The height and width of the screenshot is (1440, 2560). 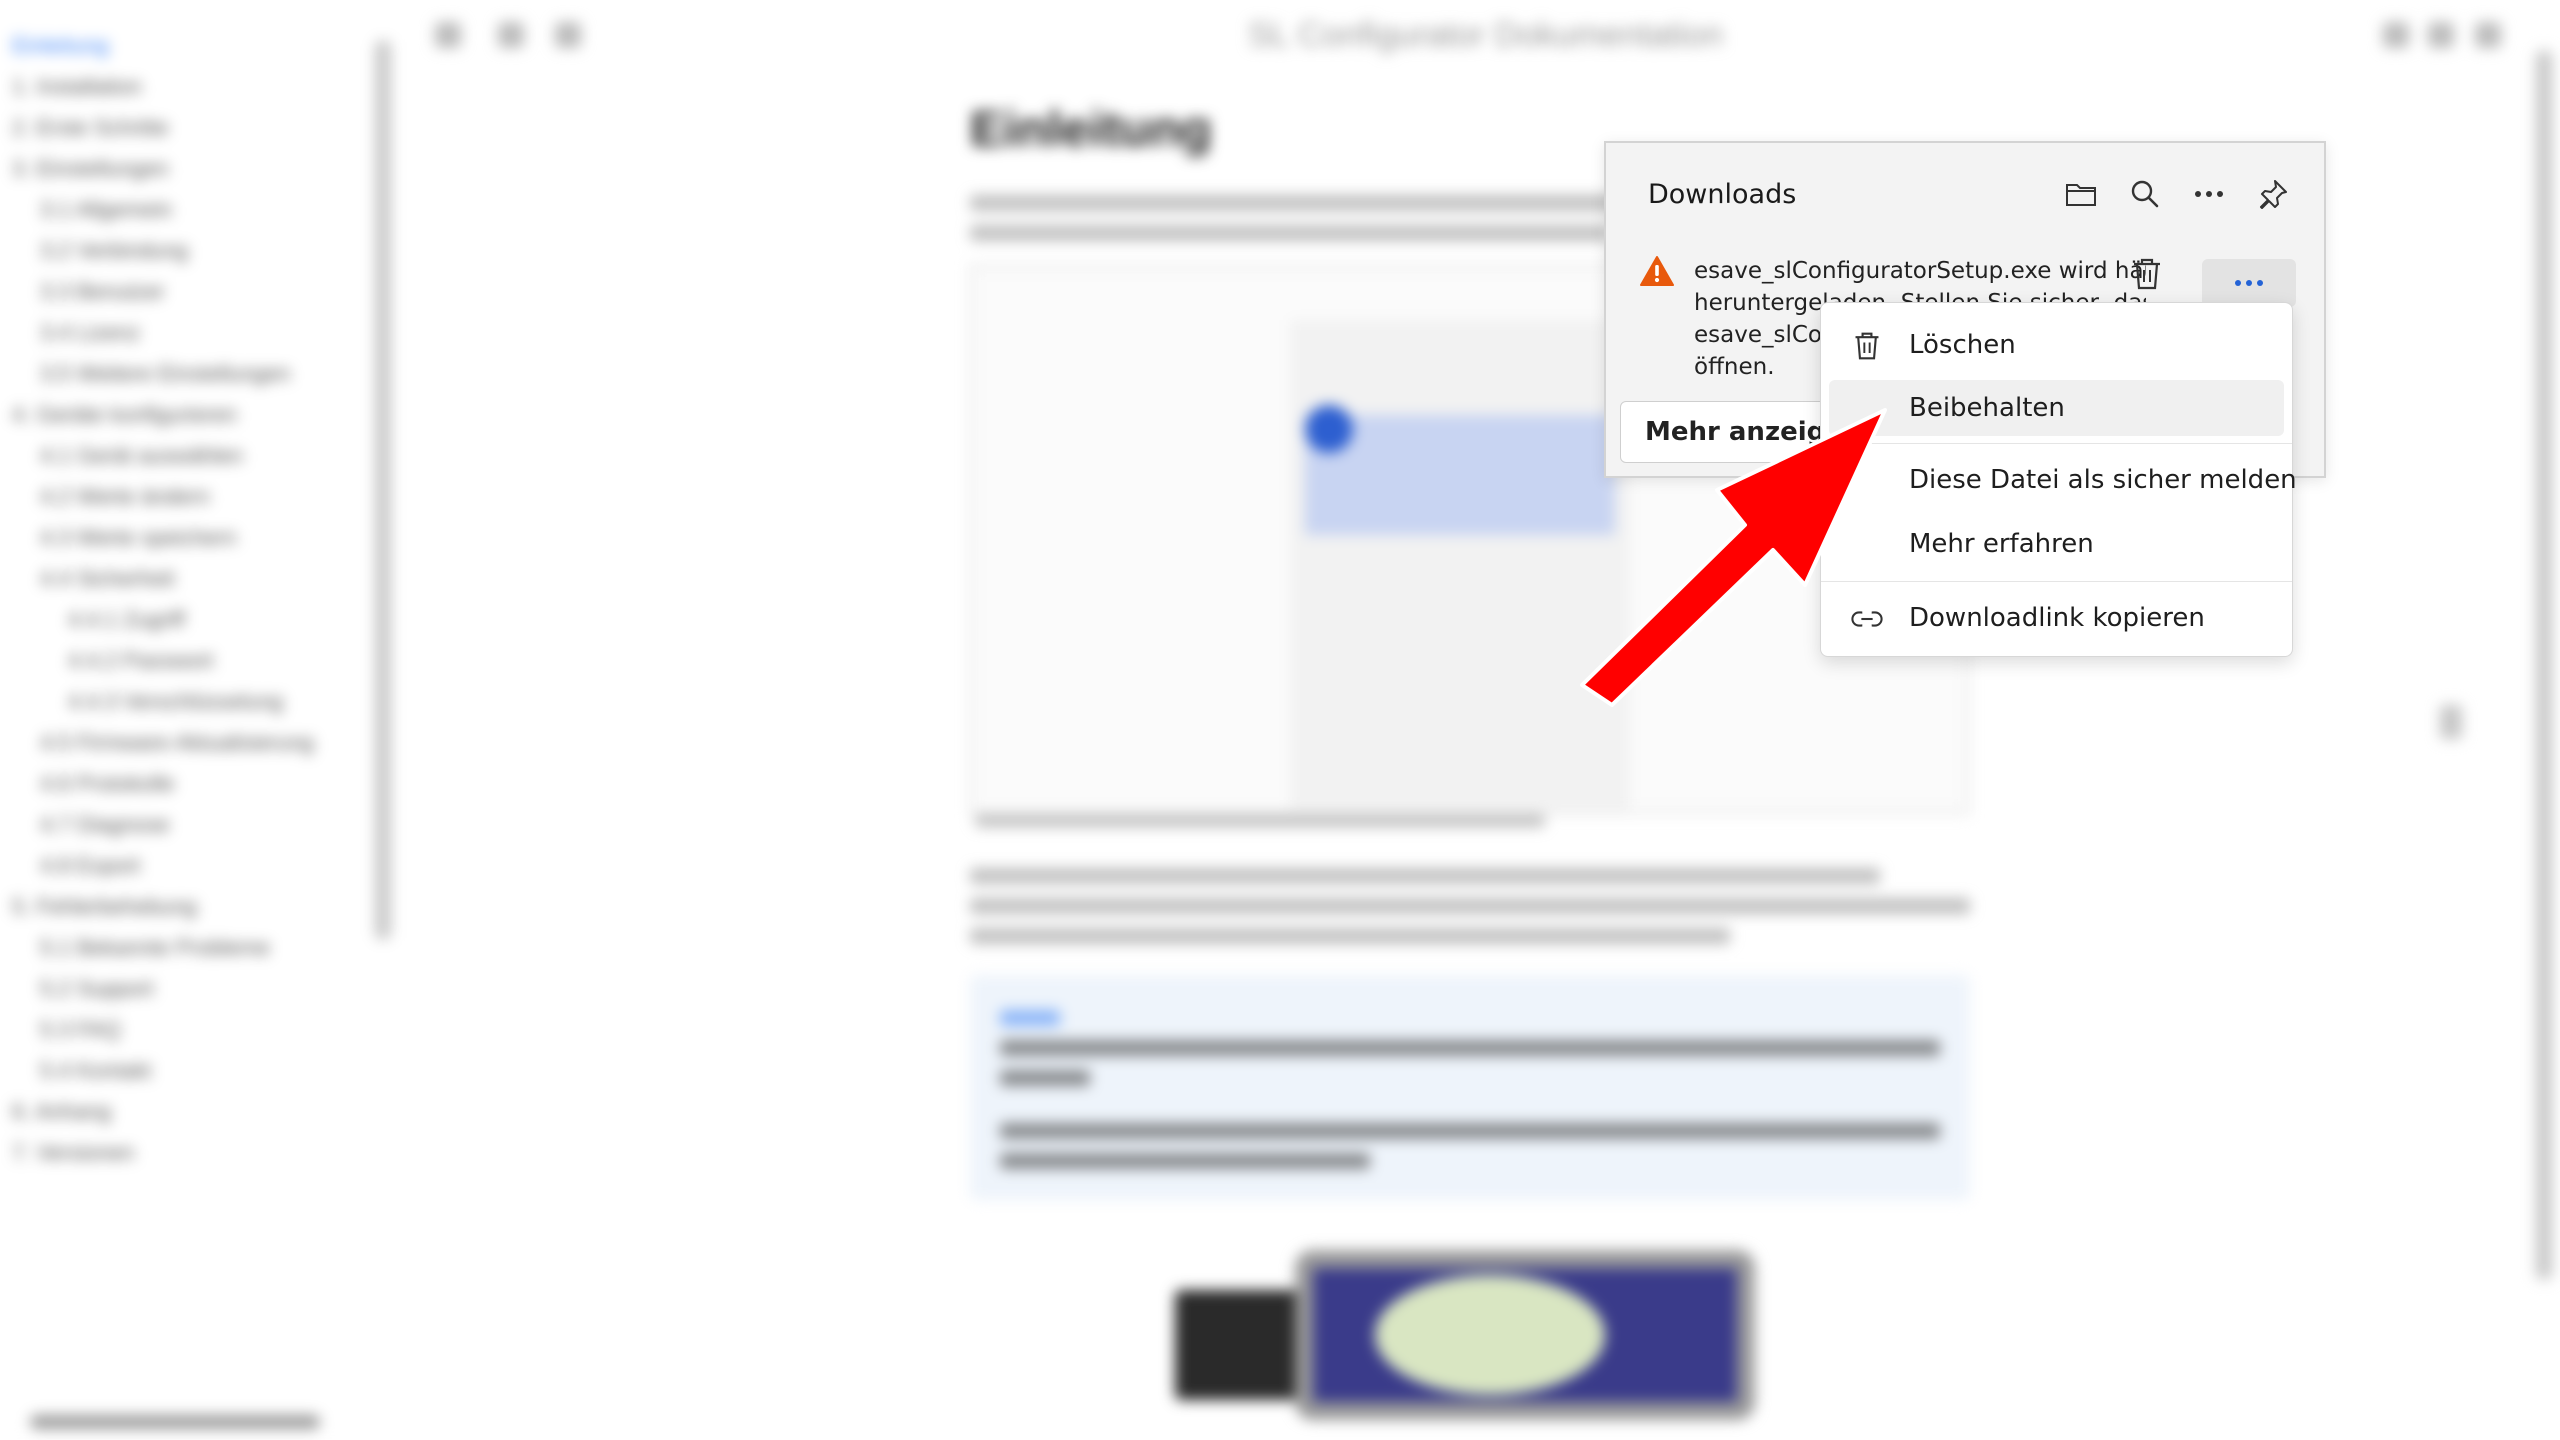 I want to click on settings-icon, so click(x=2441, y=35).